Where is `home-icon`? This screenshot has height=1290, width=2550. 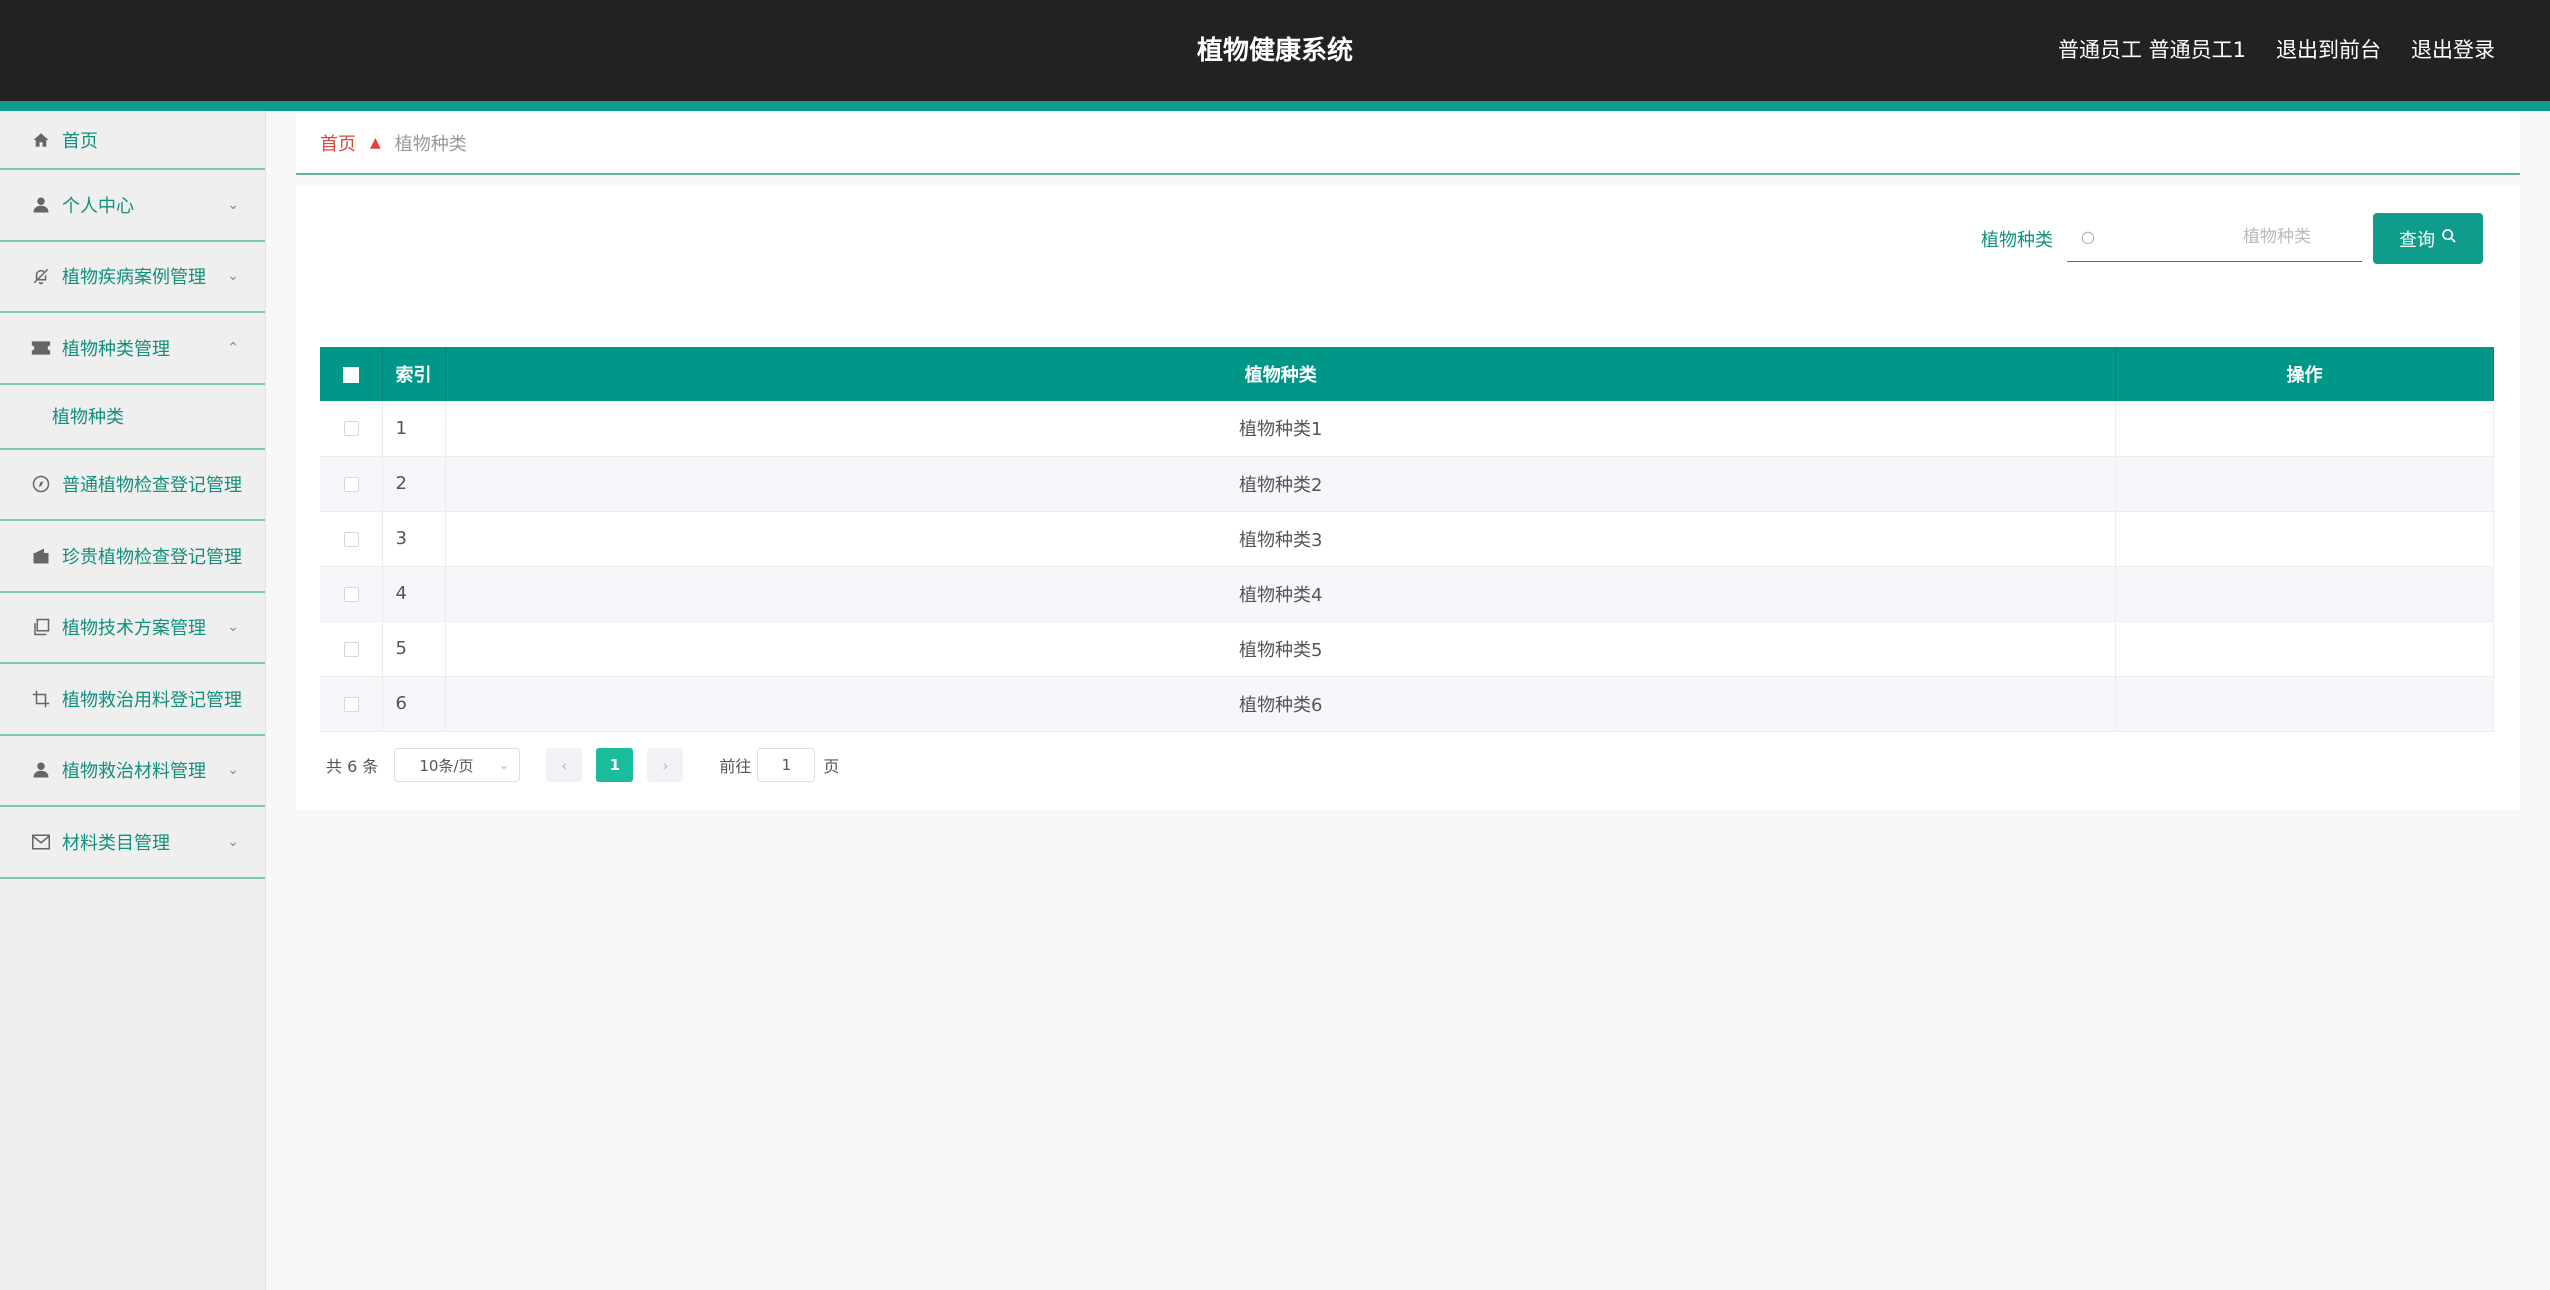
home-icon is located at coordinates (41, 140).